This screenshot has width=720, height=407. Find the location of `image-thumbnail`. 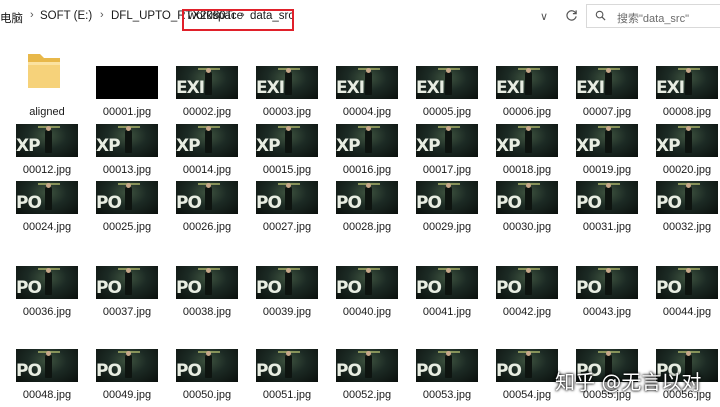

image-thumbnail is located at coordinates (127, 82).